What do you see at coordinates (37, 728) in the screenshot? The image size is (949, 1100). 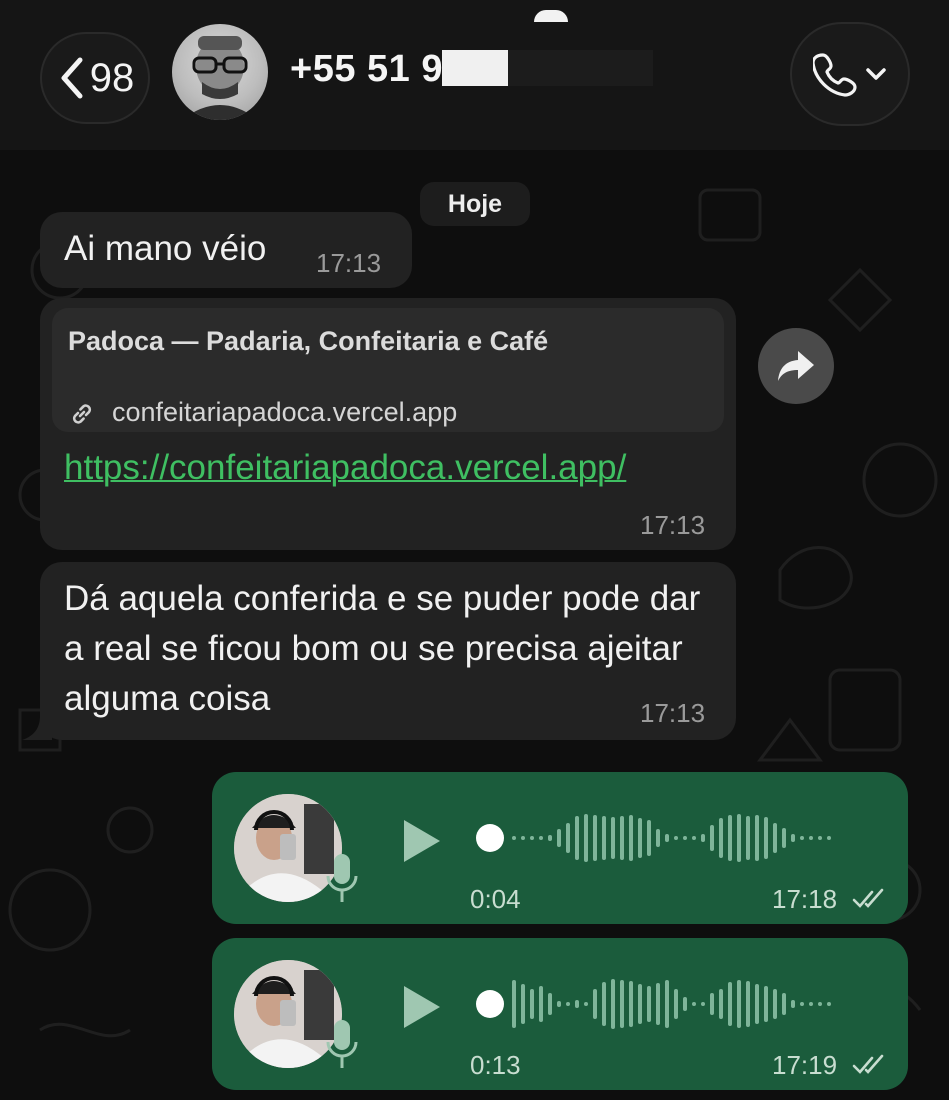 I see `bubble-tail` at bounding box center [37, 728].